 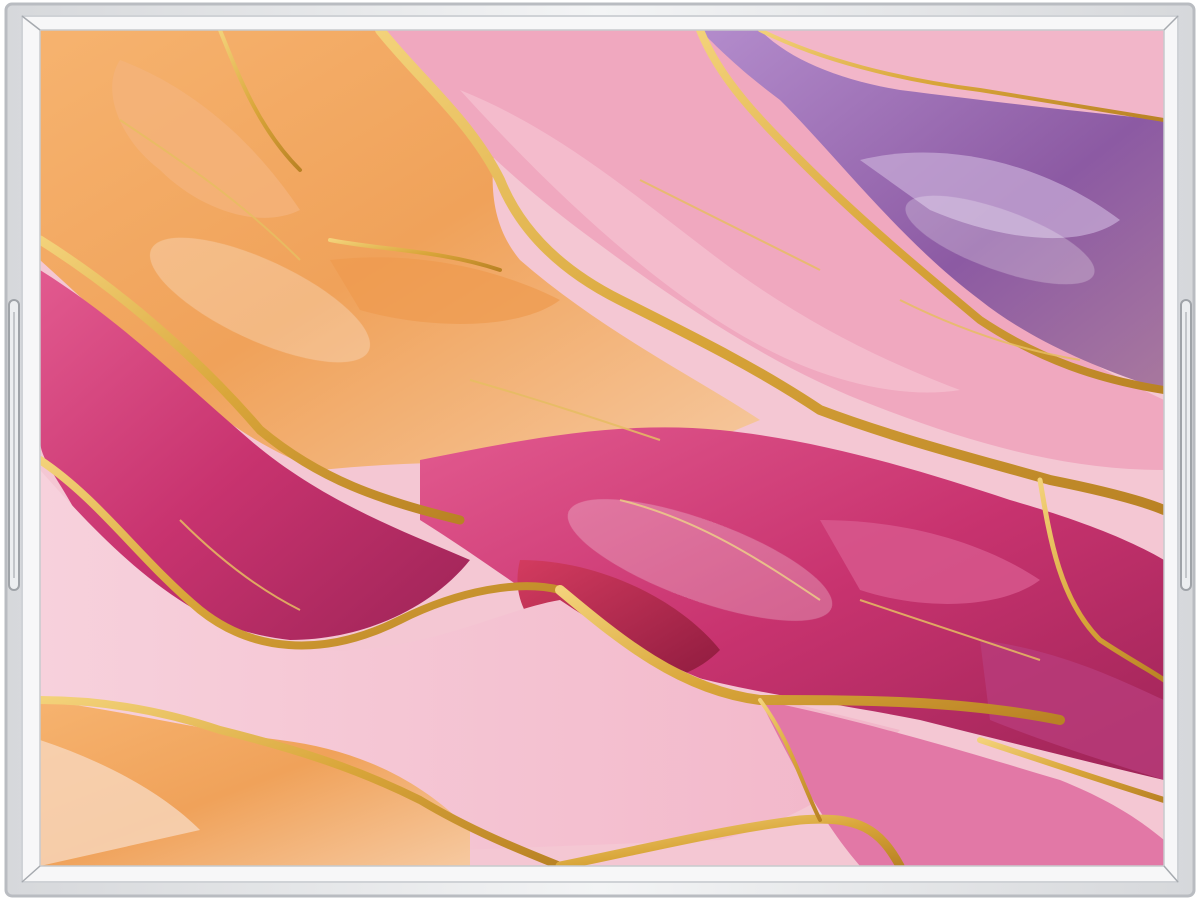 I want to click on left-handle-icon, so click(x=14, y=445).